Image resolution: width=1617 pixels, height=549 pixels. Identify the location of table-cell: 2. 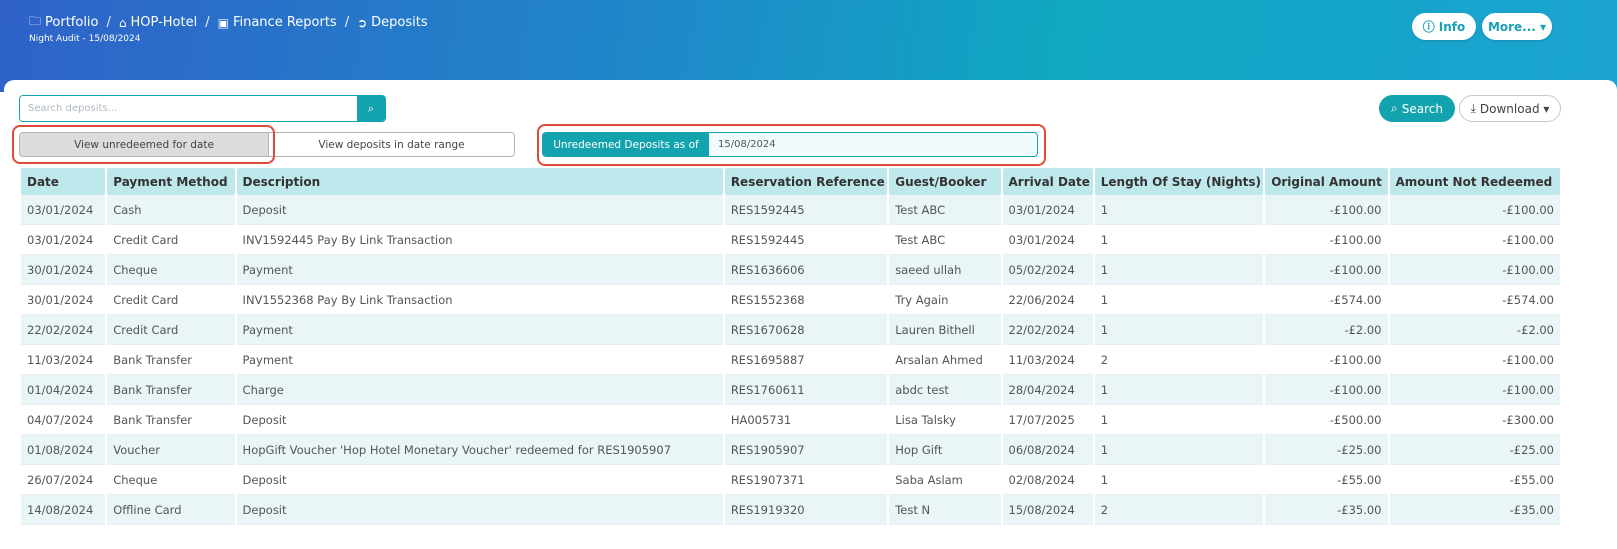
(1179, 360).